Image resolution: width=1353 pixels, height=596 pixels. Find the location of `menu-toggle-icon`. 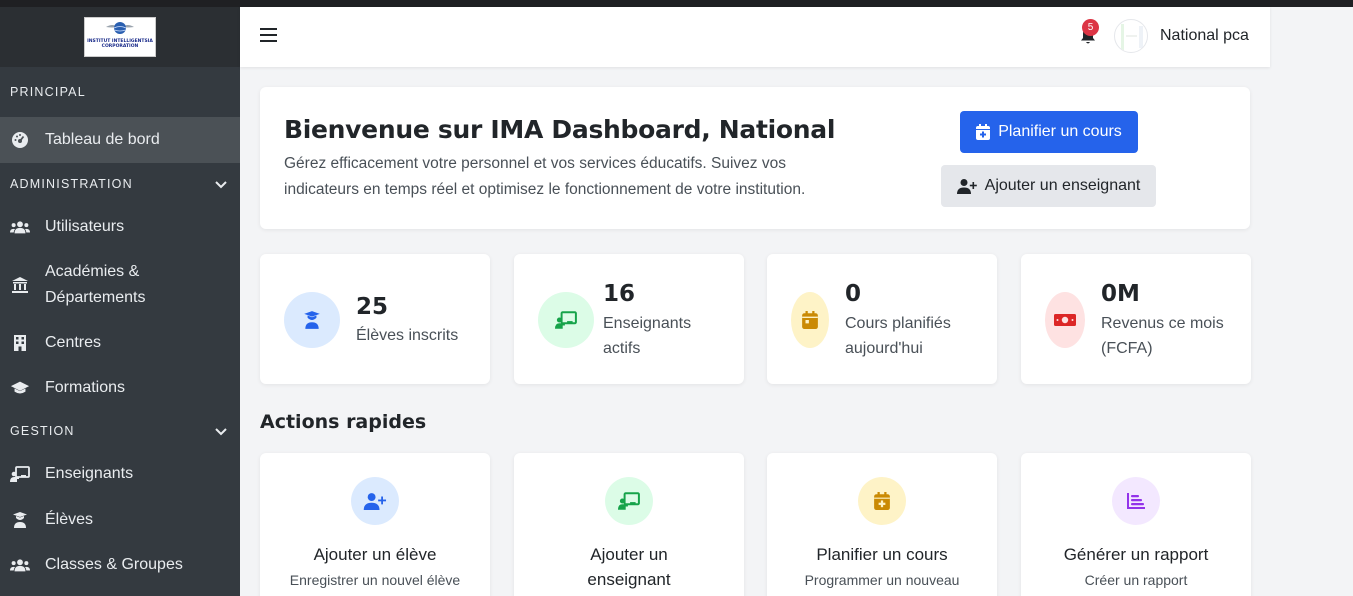

menu-toggle-icon is located at coordinates (268, 36).